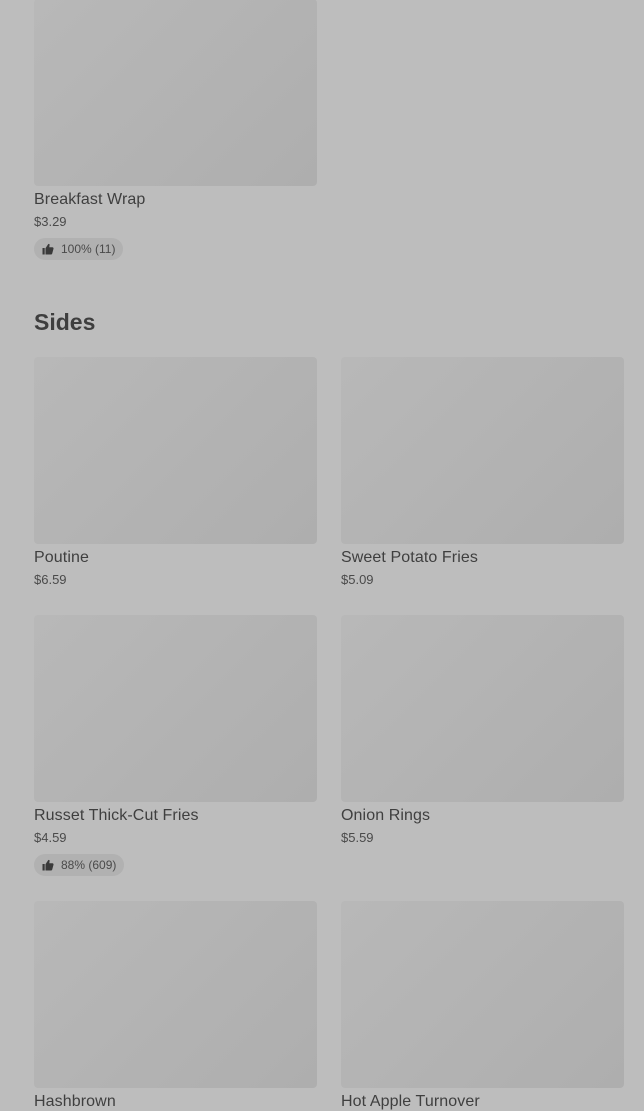 This screenshot has width=644, height=1111. I want to click on menu-item-name: Breakfast Wrap, so click(90, 199).